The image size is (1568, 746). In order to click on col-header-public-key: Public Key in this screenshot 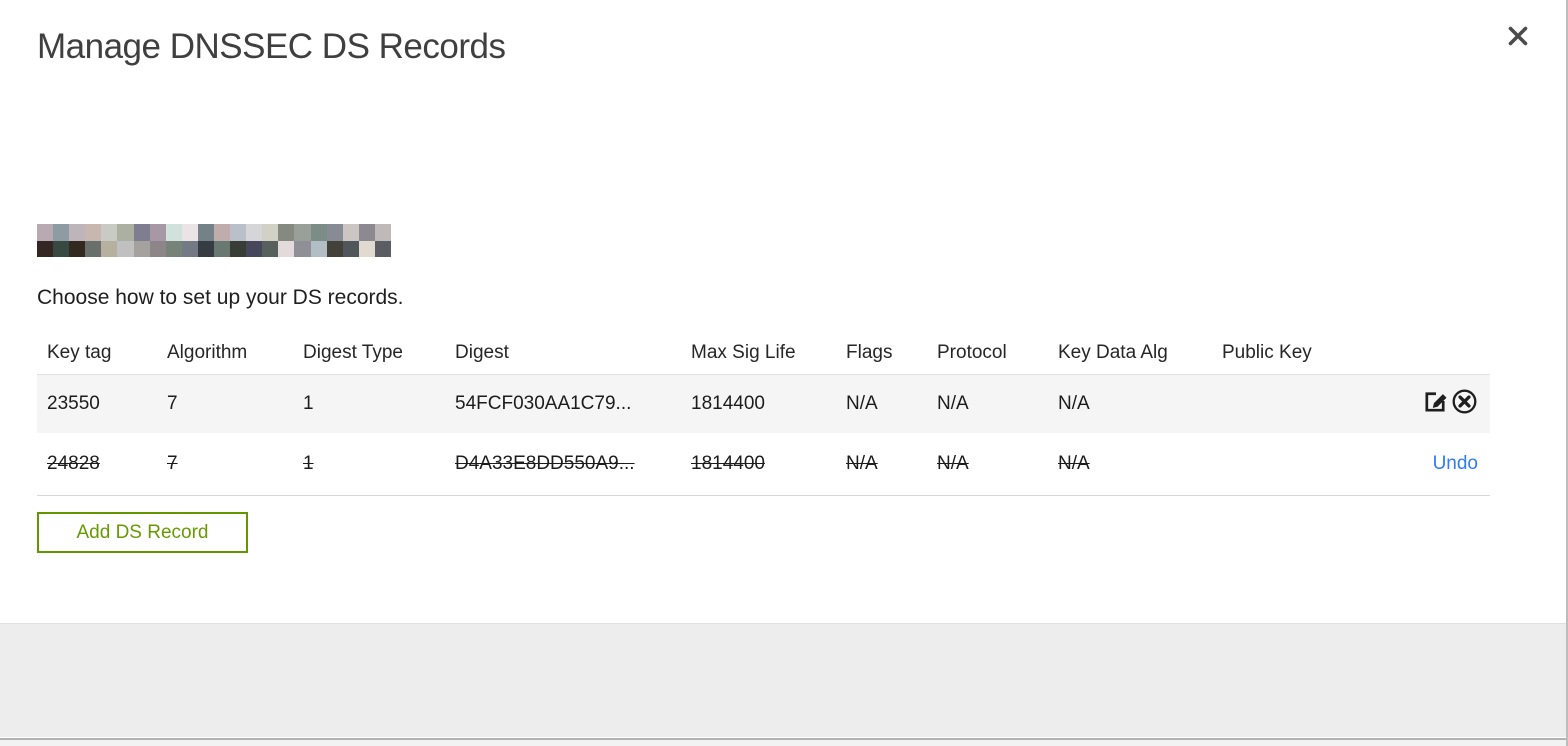, I will do `click(1267, 352)`.